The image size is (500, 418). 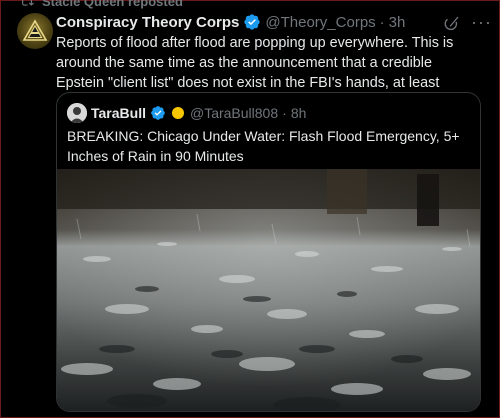 I want to click on more-icon: ···, so click(x=481, y=22).